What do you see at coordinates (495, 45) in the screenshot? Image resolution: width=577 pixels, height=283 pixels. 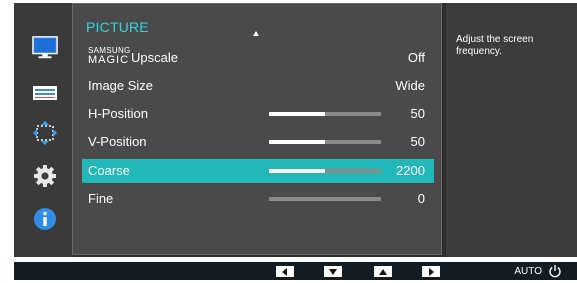 I see `help-text: Adjust the screen frequency.` at bounding box center [495, 45].